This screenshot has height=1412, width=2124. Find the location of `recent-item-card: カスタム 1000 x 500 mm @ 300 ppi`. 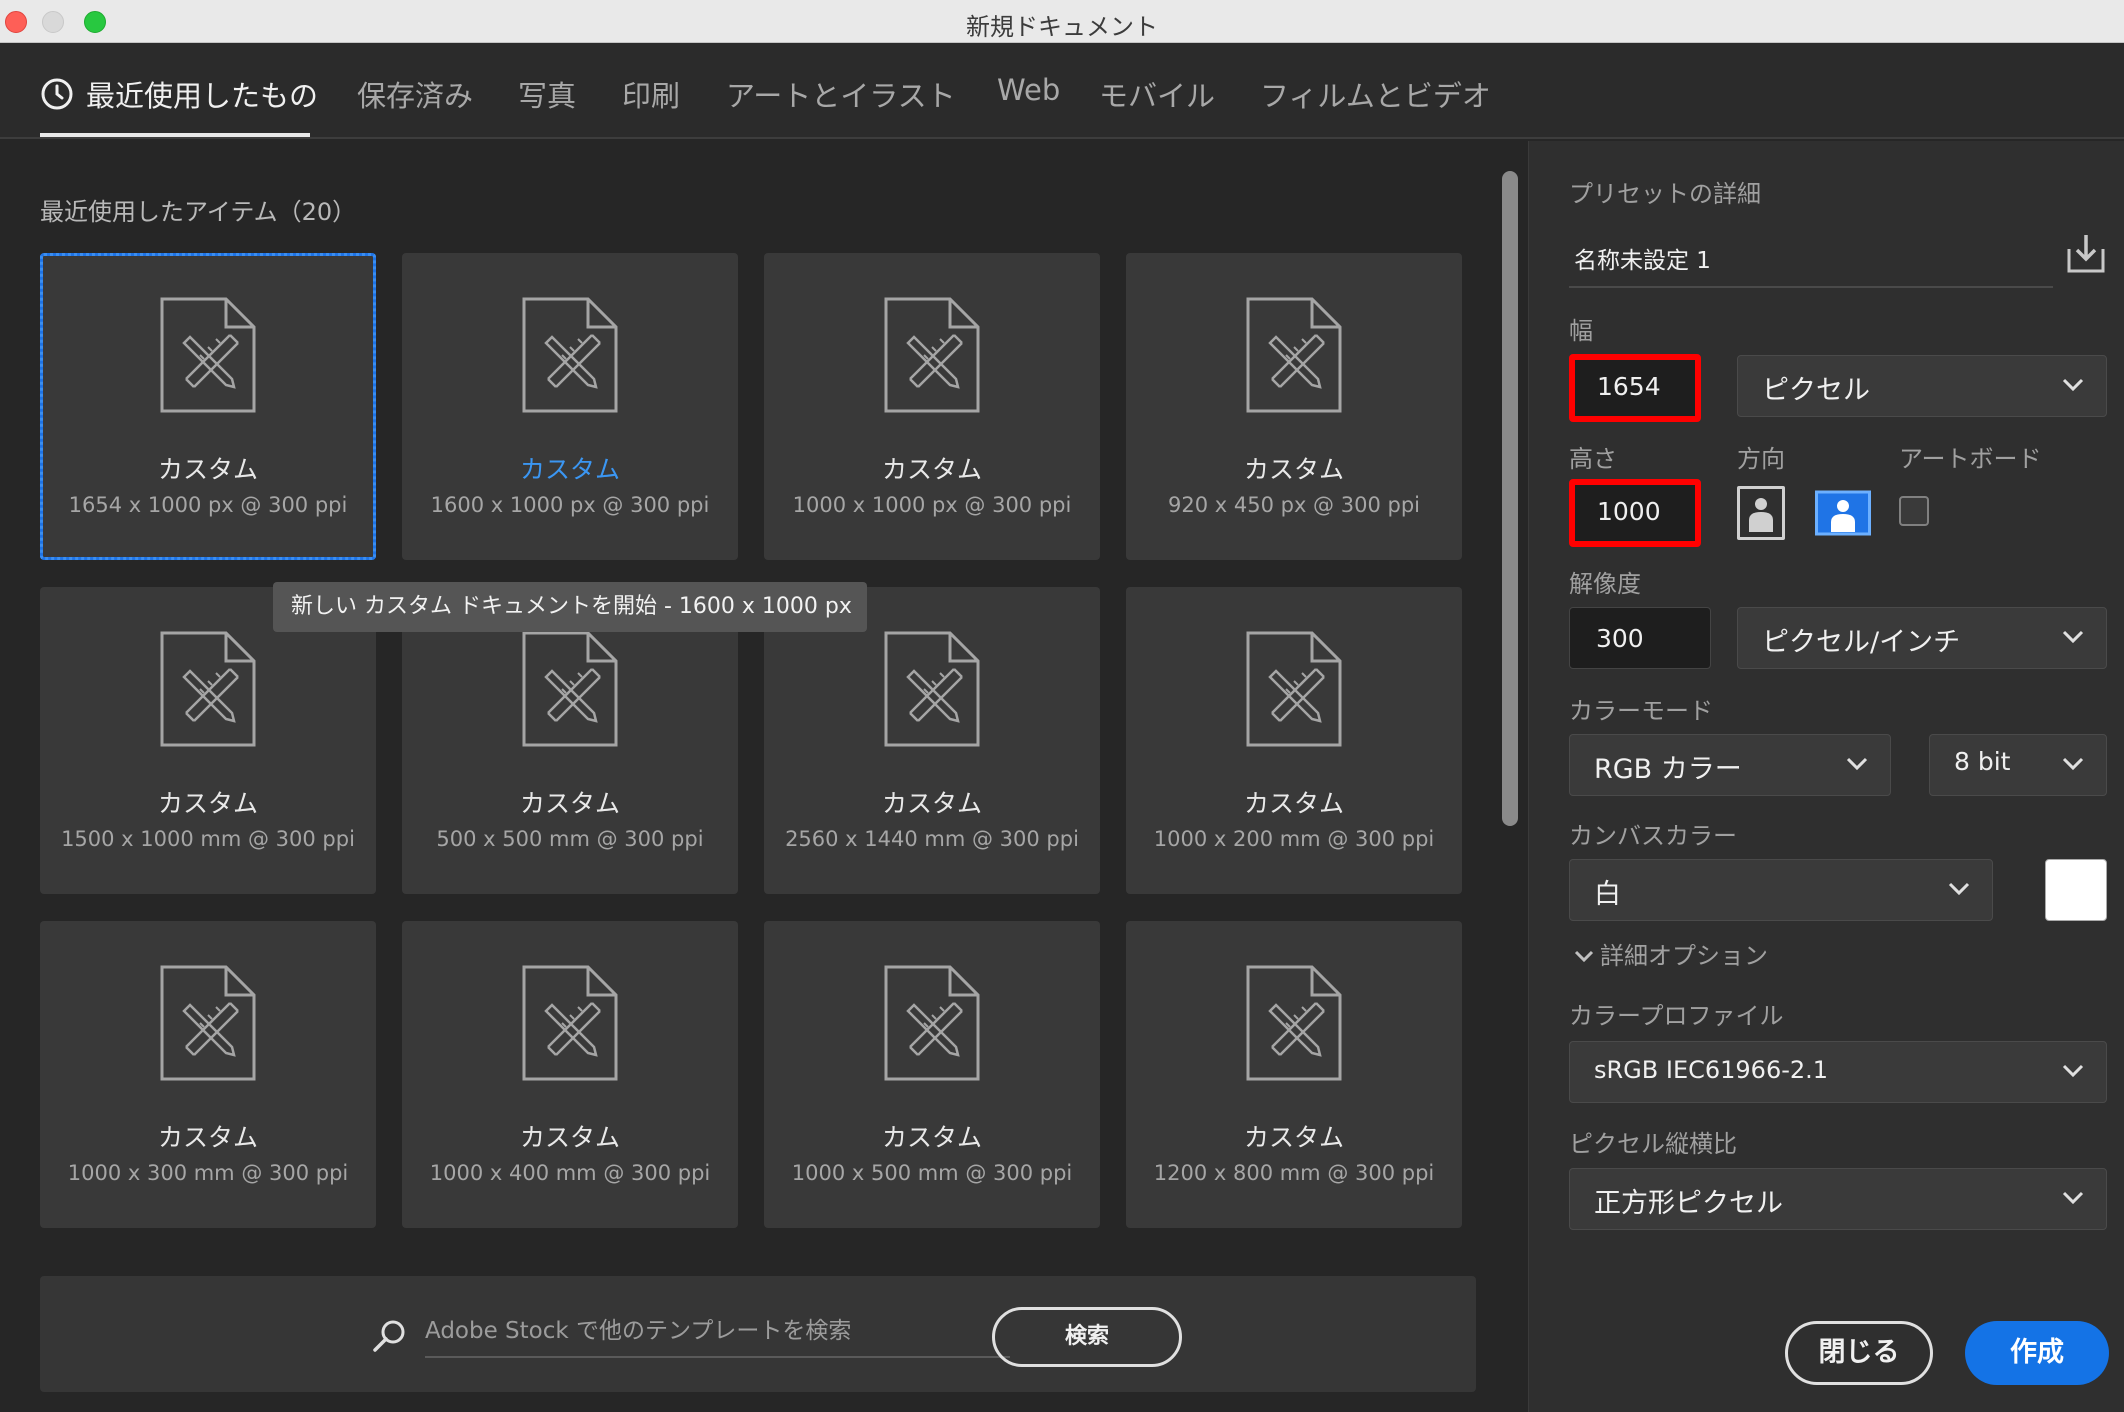

recent-item-card: カスタム 1000 x 500 mm @ 300 ppi is located at coordinates (932, 1074).